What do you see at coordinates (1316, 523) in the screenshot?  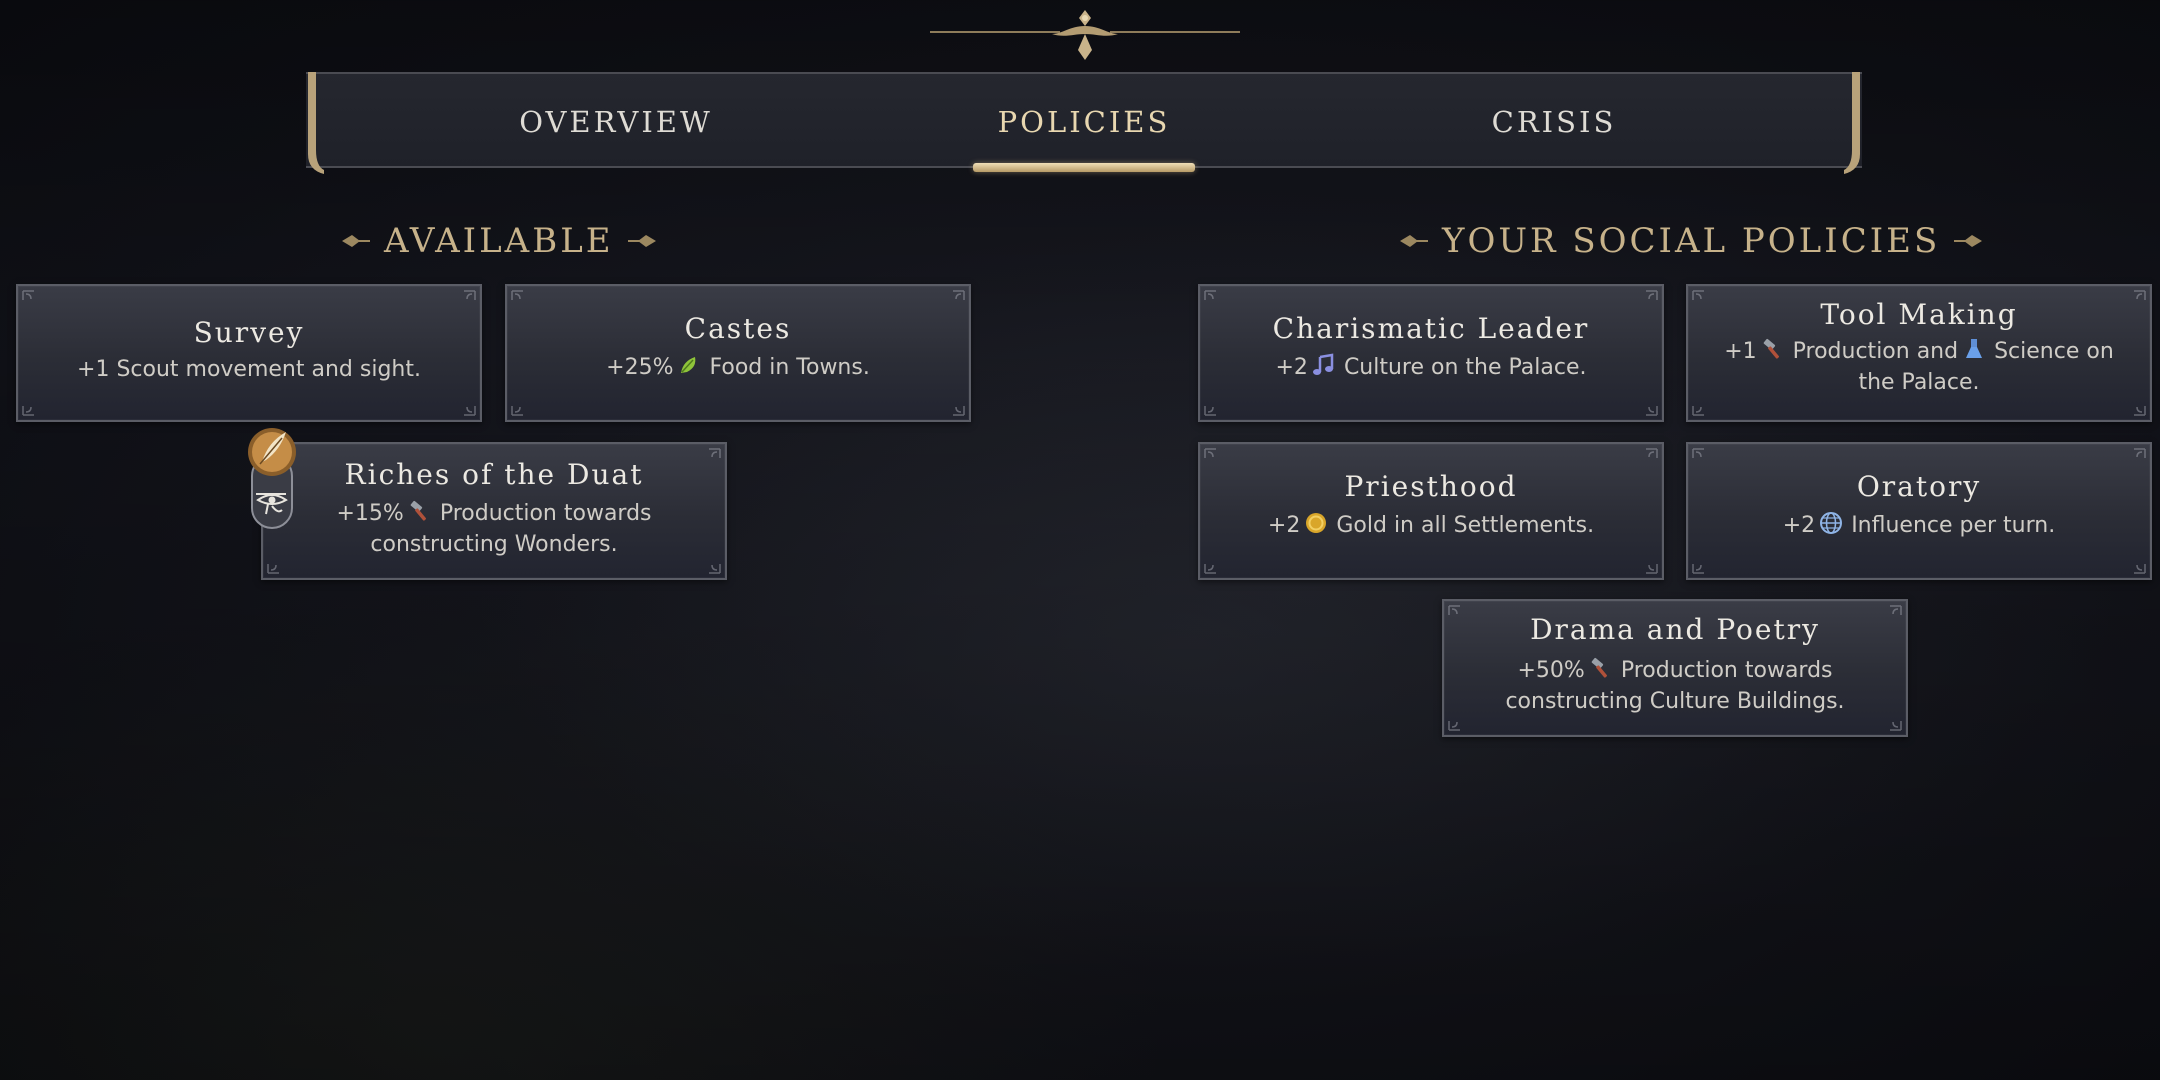 I see `gold-icon` at bounding box center [1316, 523].